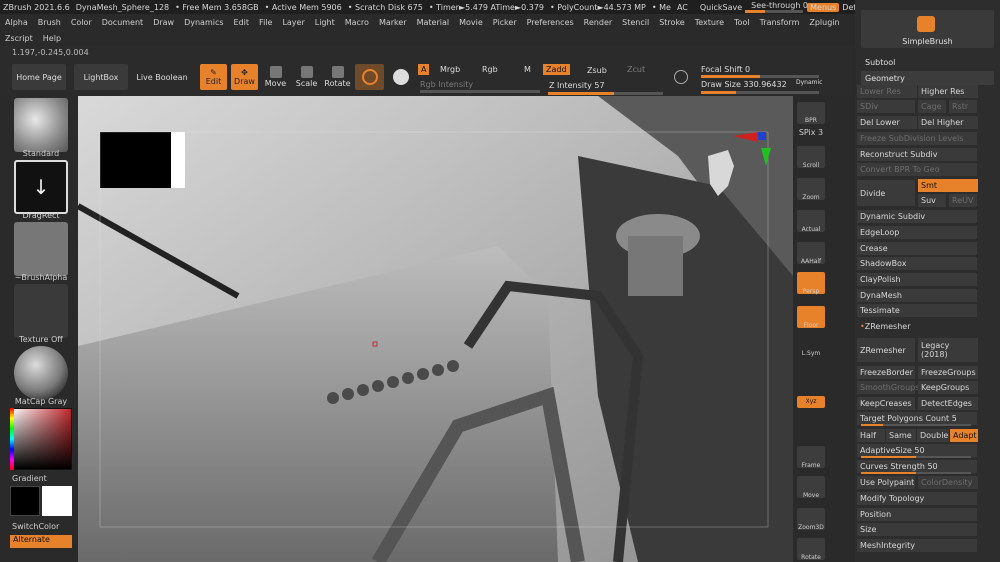 The width and height of the screenshot is (1000, 562). I want to click on zsub-toggle: Zsub, so click(597, 70).